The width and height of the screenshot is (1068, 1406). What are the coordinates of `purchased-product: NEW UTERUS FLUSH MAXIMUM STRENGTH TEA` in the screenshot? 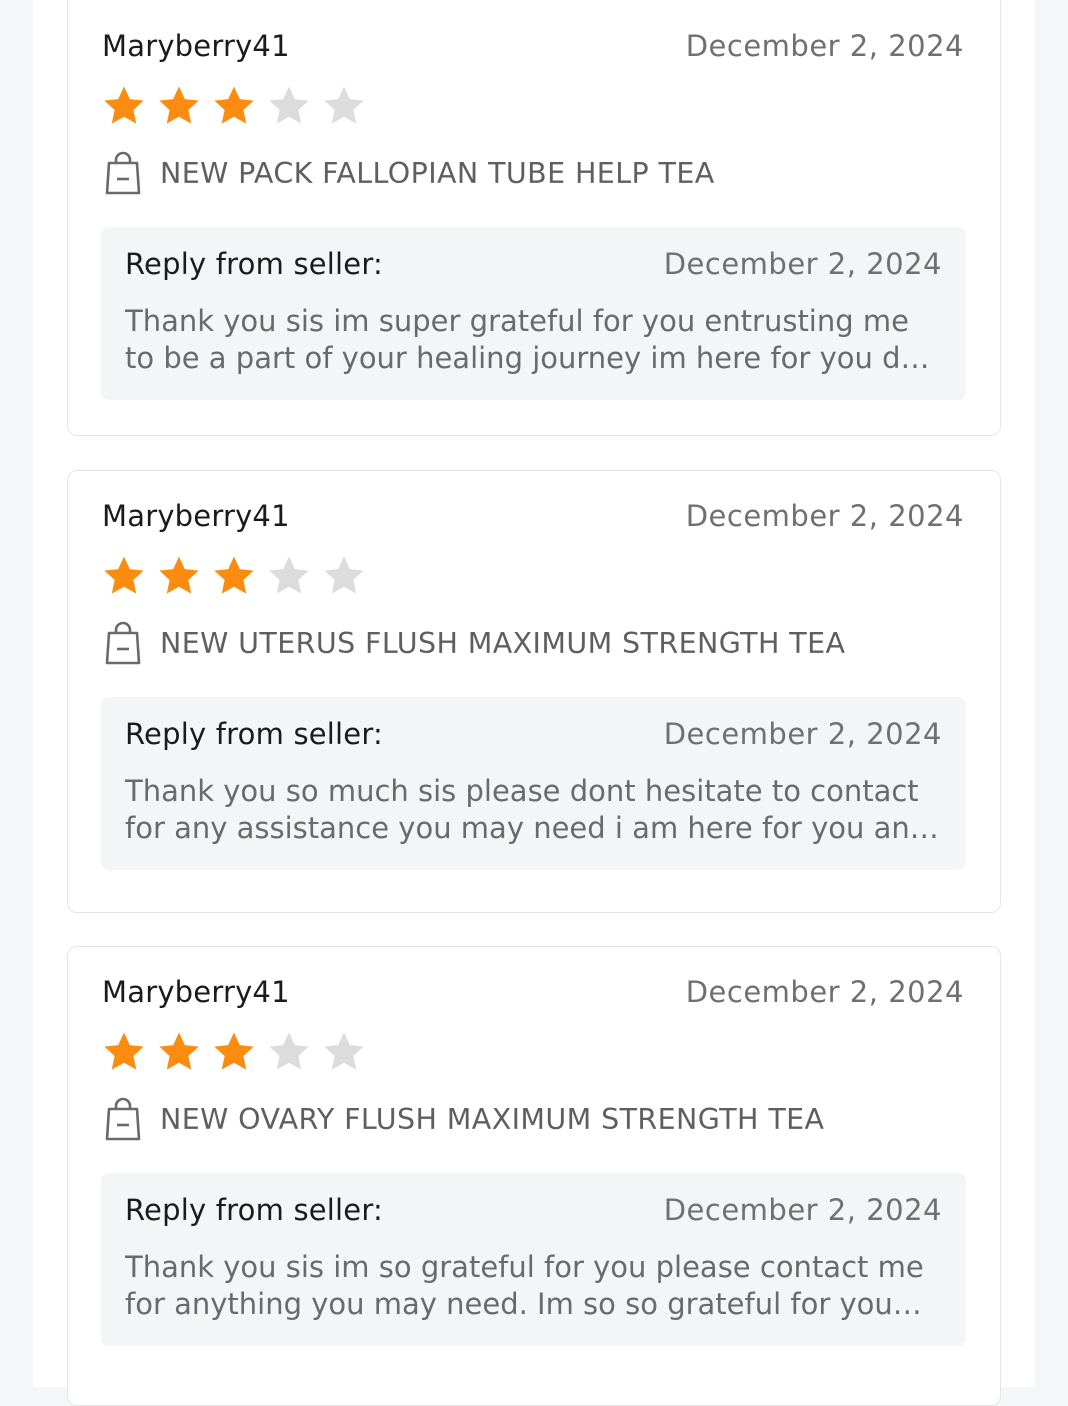 It's located at (537, 643).